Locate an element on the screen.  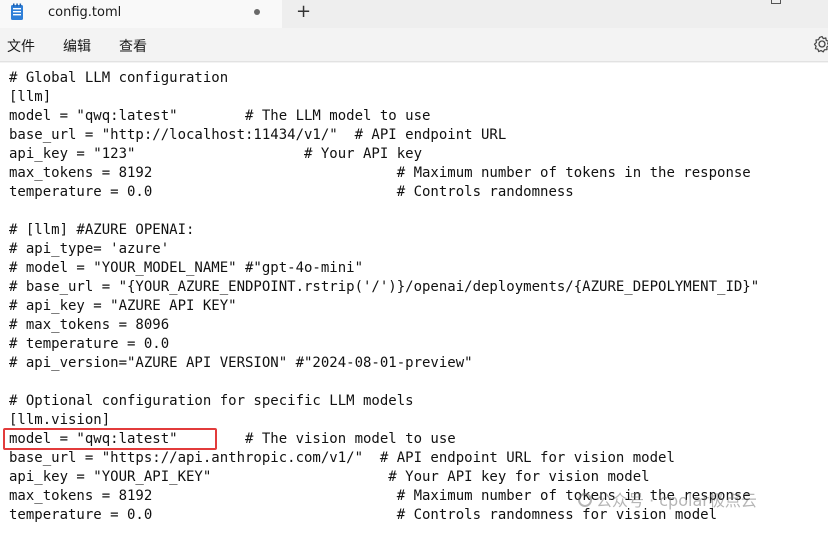
code-line: # [llm] #AZURE OPENAI: is located at coordinates (102, 230).